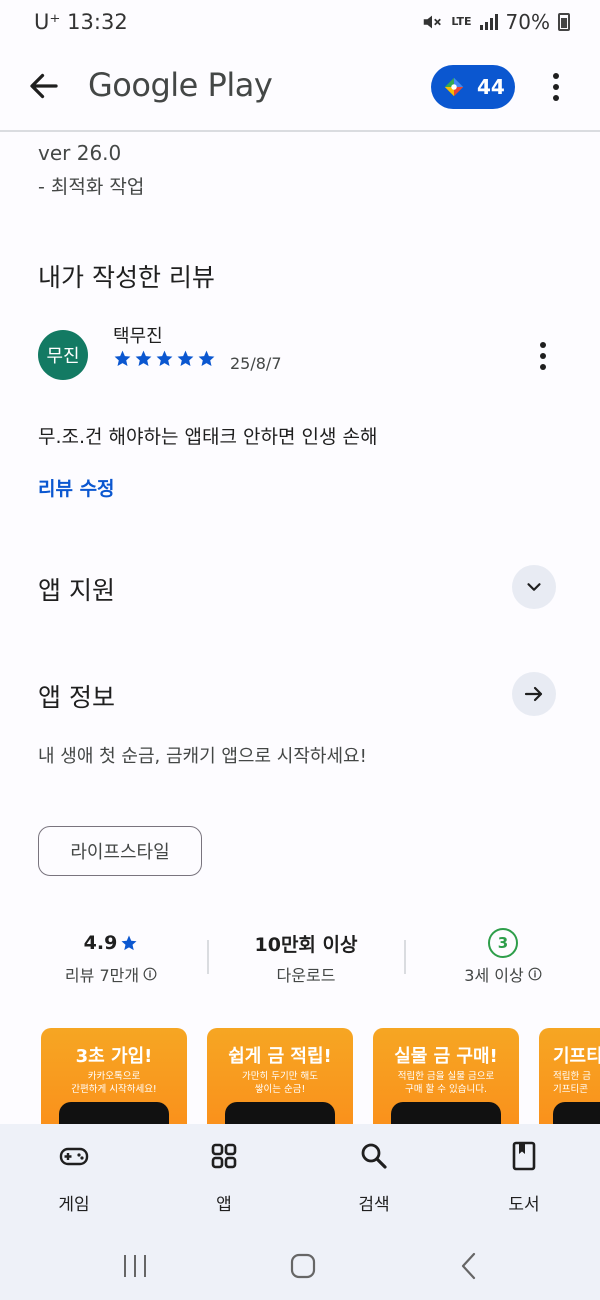 The height and width of the screenshot is (1300, 600). I want to click on carrier: U⁺, so click(47, 22).